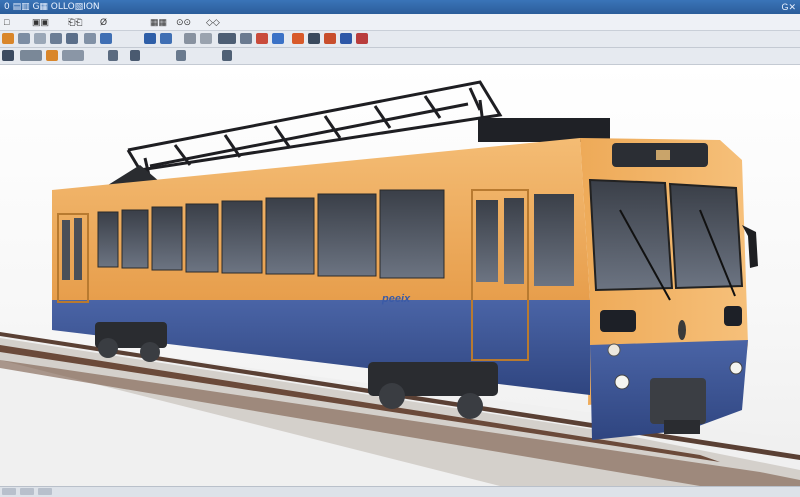  What do you see at coordinates (183, 22) in the screenshot?
I see `menu-item-render: ⊙⊙` at bounding box center [183, 22].